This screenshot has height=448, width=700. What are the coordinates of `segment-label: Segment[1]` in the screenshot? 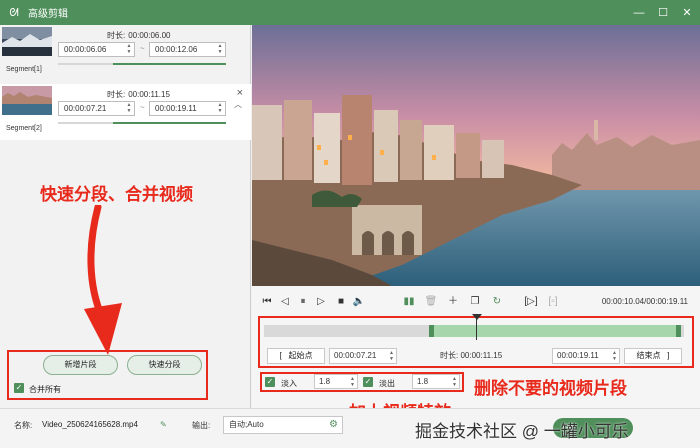 It's located at (24, 69).